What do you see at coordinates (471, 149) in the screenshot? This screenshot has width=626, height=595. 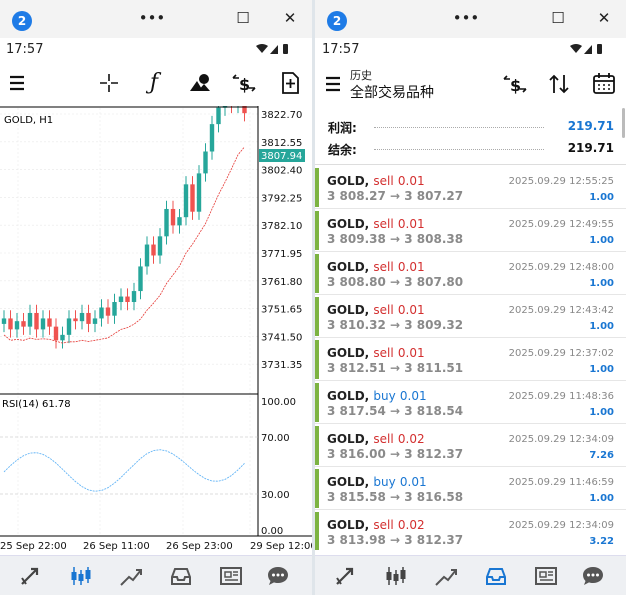 I see `balance-row: 结余: 219.71` at bounding box center [471, 149].